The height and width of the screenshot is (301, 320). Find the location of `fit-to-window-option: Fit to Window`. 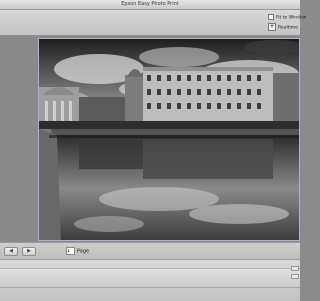

fit-to-window-option: Fit to Window is located at coordinates (287, 17).